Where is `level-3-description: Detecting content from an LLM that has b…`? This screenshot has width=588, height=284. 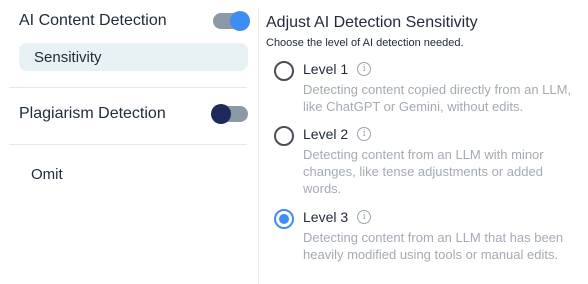 level-3-description: Detecting content from an LLM that has b… is located at coordinates (433, 246).